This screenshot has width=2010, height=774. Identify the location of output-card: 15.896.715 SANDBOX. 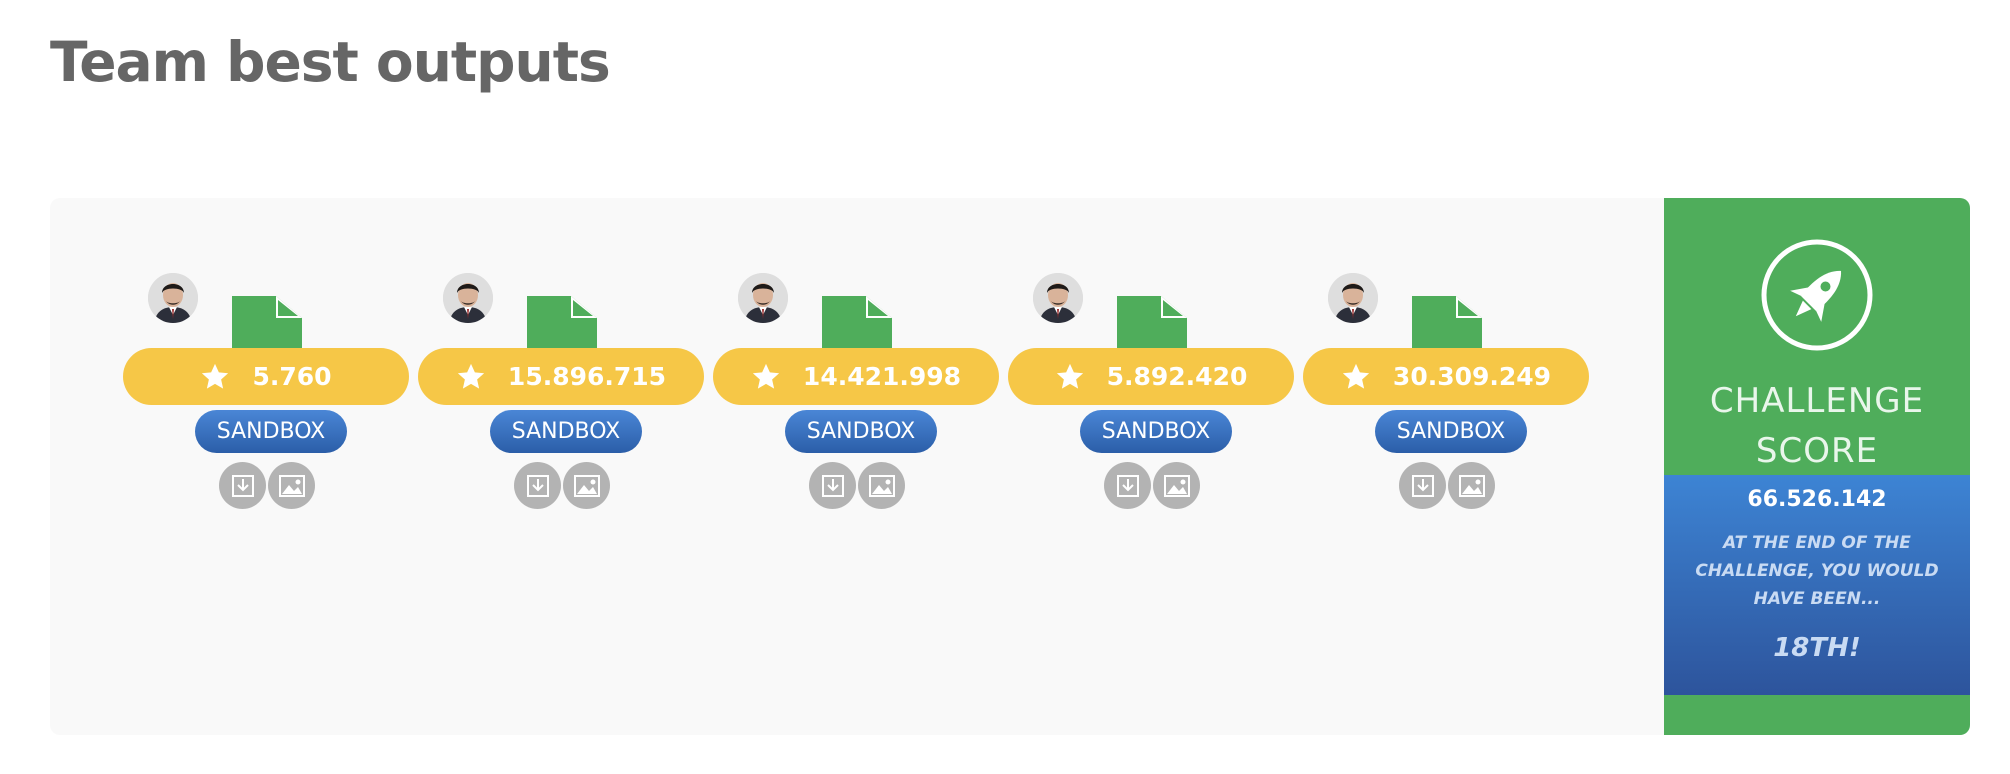
(561, 393).